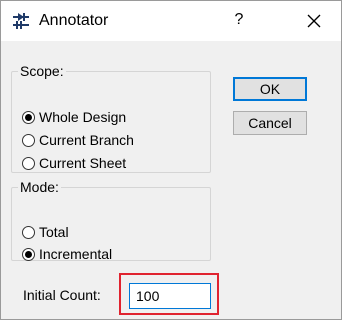 Image resolution: width=342 pixels, height=320 pixels. I want to click on radio-current-sheet: Current Sheet, so click(74, 163).